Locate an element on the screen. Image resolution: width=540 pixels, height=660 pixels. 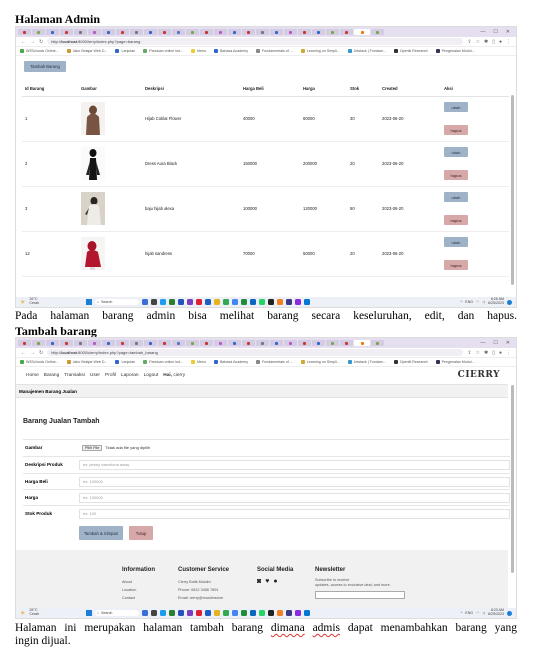
price-input: ex: 130000 is located at coordinates (294, 497).